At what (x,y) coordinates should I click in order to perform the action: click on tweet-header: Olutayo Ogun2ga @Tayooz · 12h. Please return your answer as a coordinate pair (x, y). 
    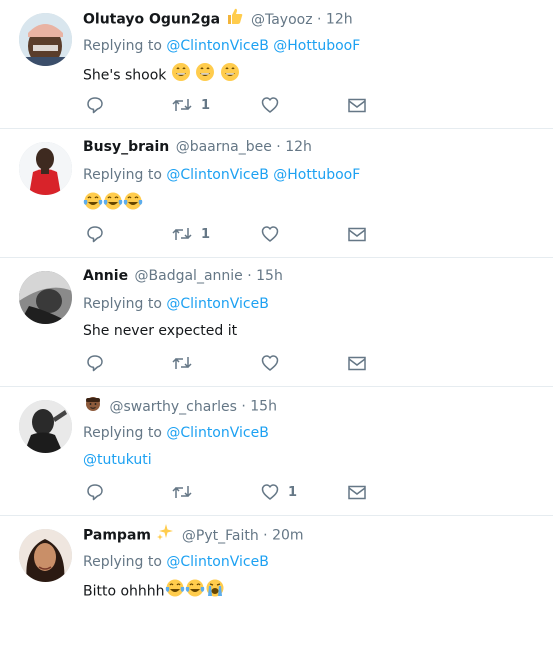
    Looking at the image, I should click on (313, 18).